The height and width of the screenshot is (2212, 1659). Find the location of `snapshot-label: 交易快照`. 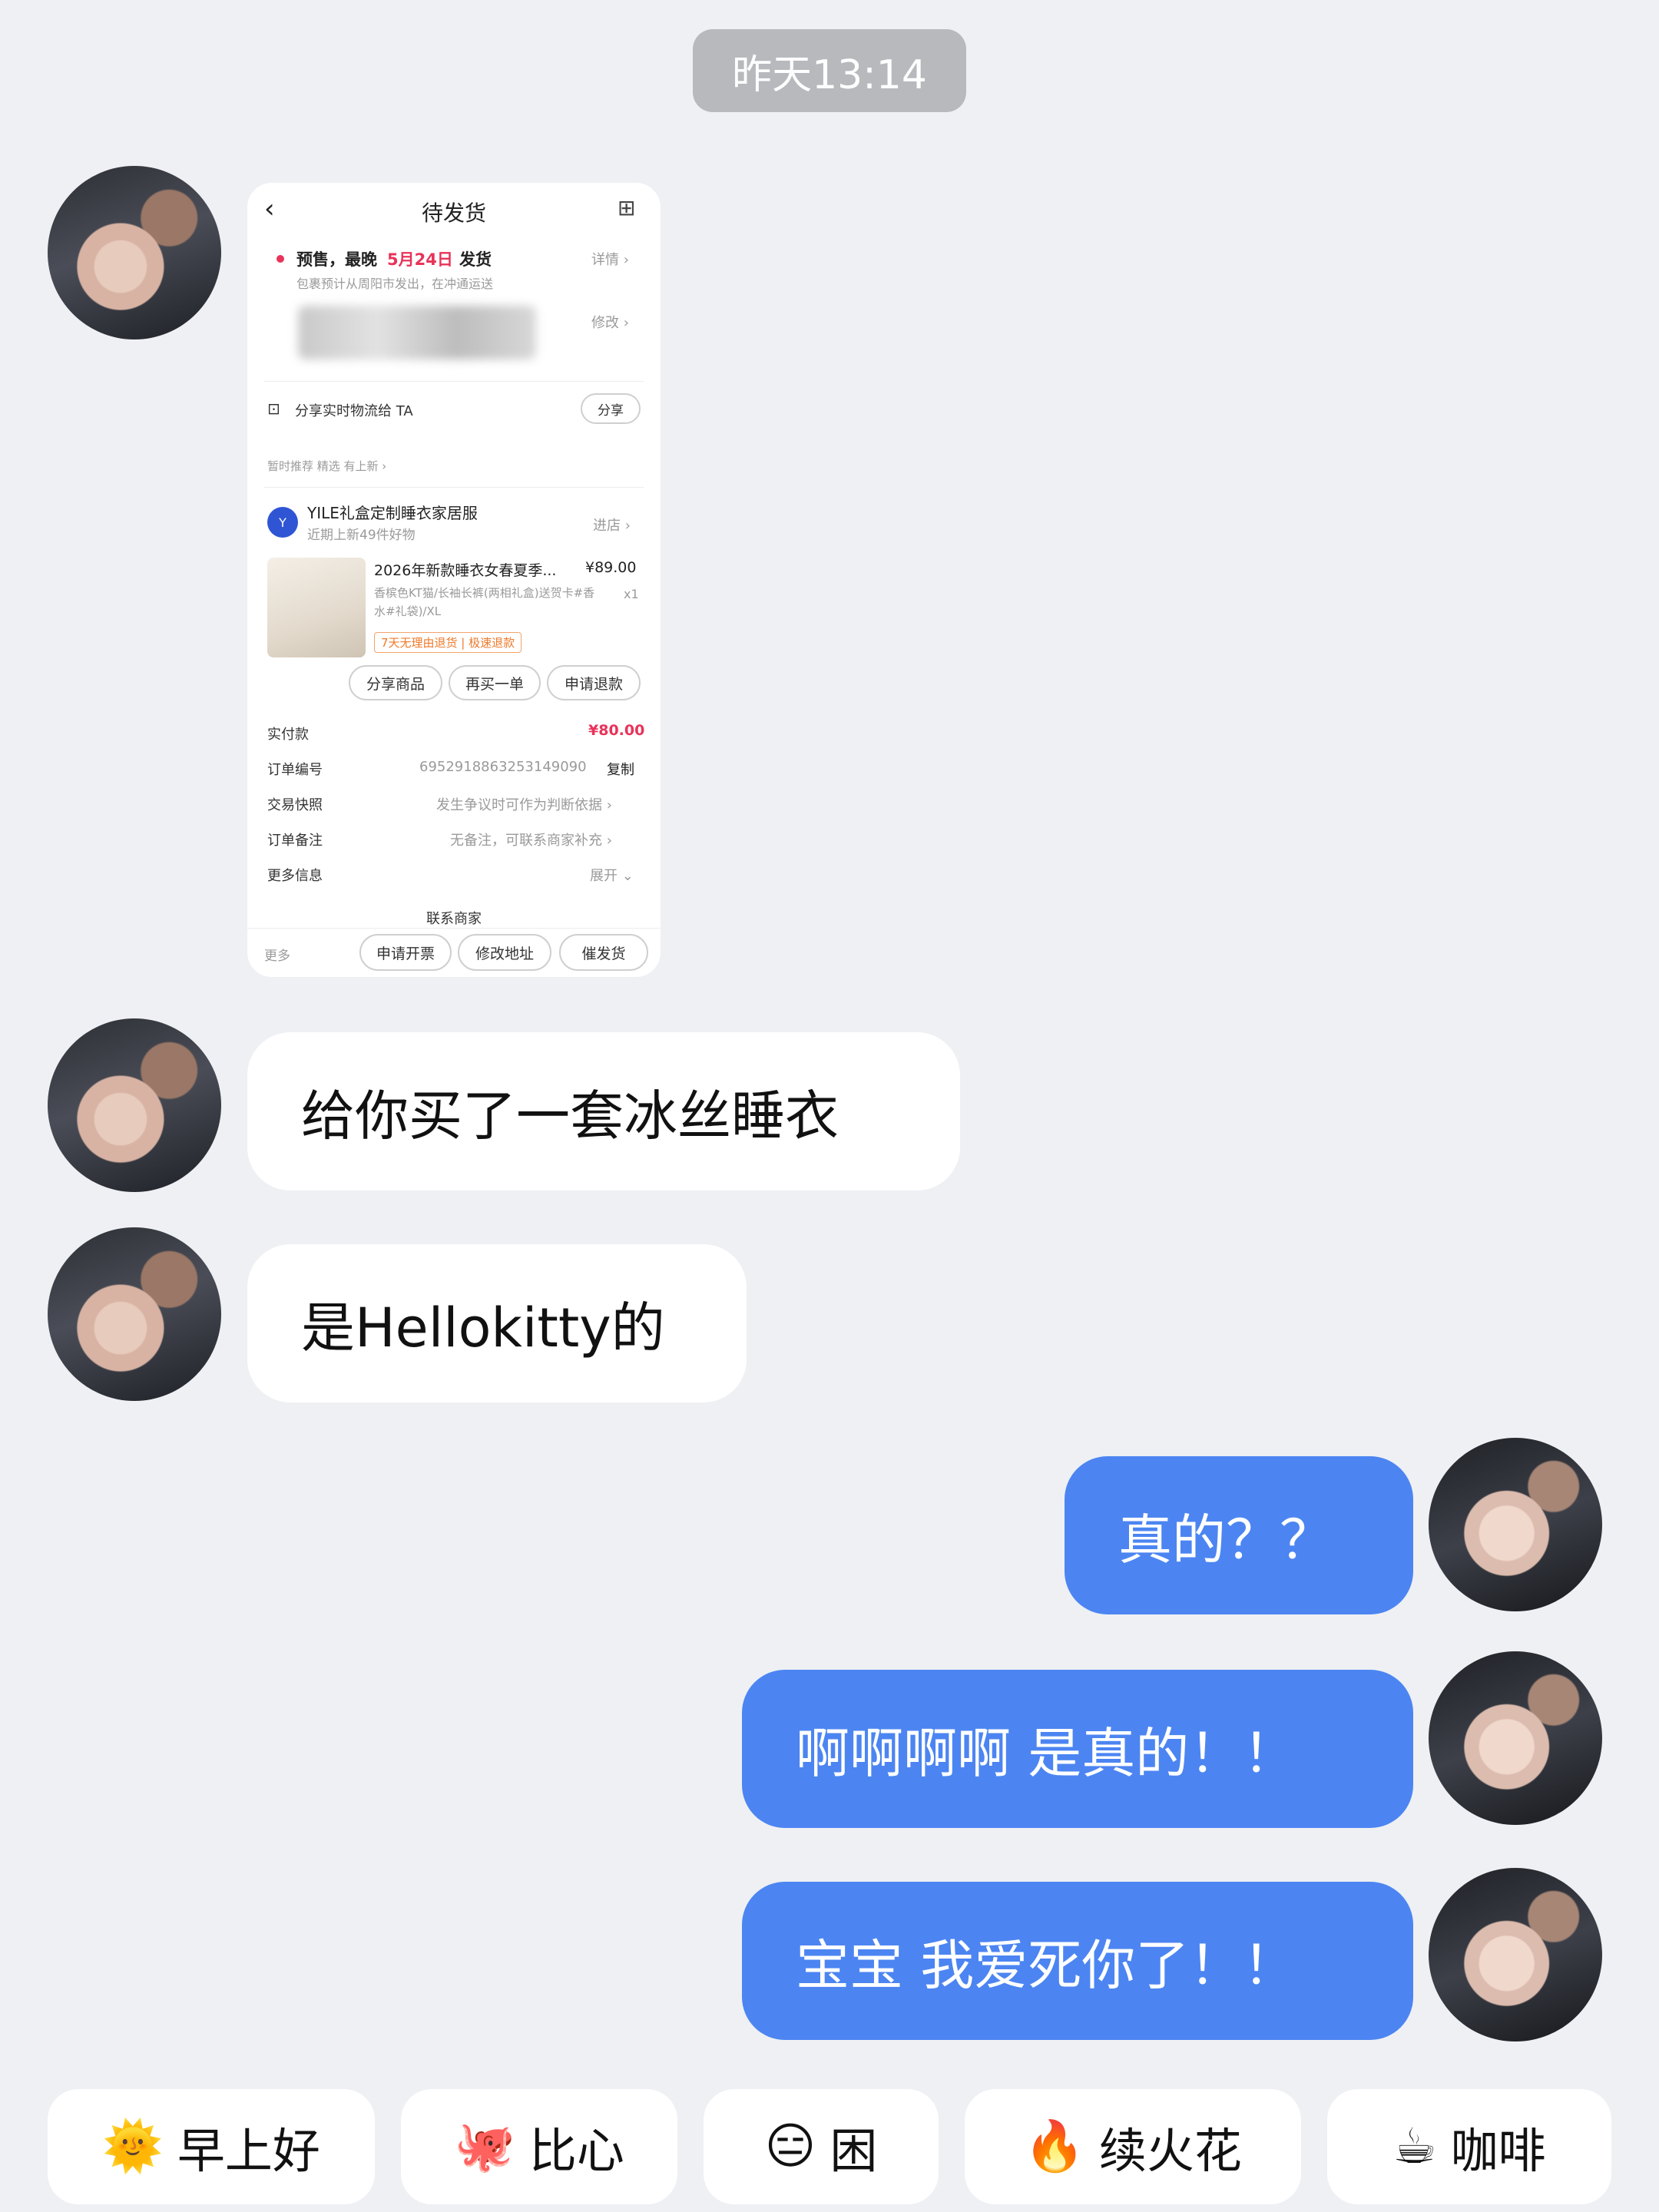

snapshot-label: 交易快照 is located at coordinates (295, 805).